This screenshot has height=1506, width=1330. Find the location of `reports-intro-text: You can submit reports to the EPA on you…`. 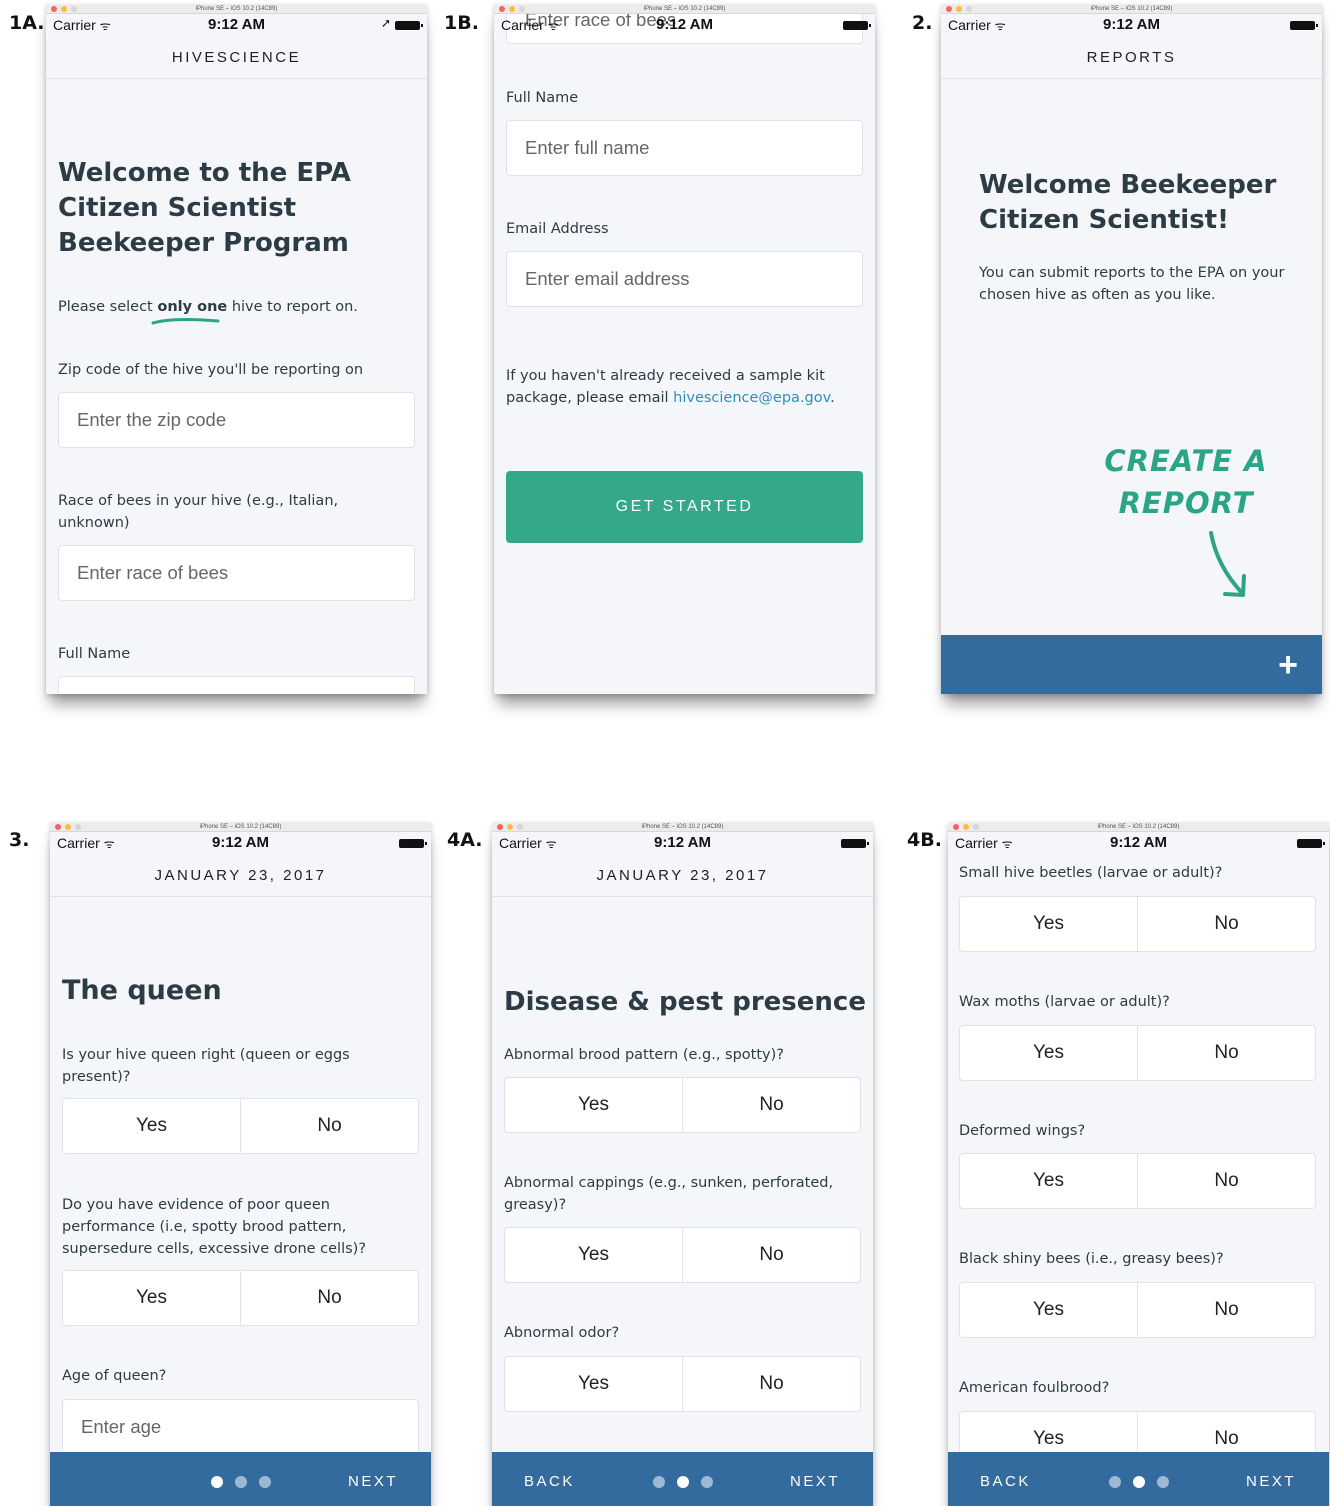

reports-intro-text: You can submit reports to the EPA on you… is located at coordinates (1132, 284).